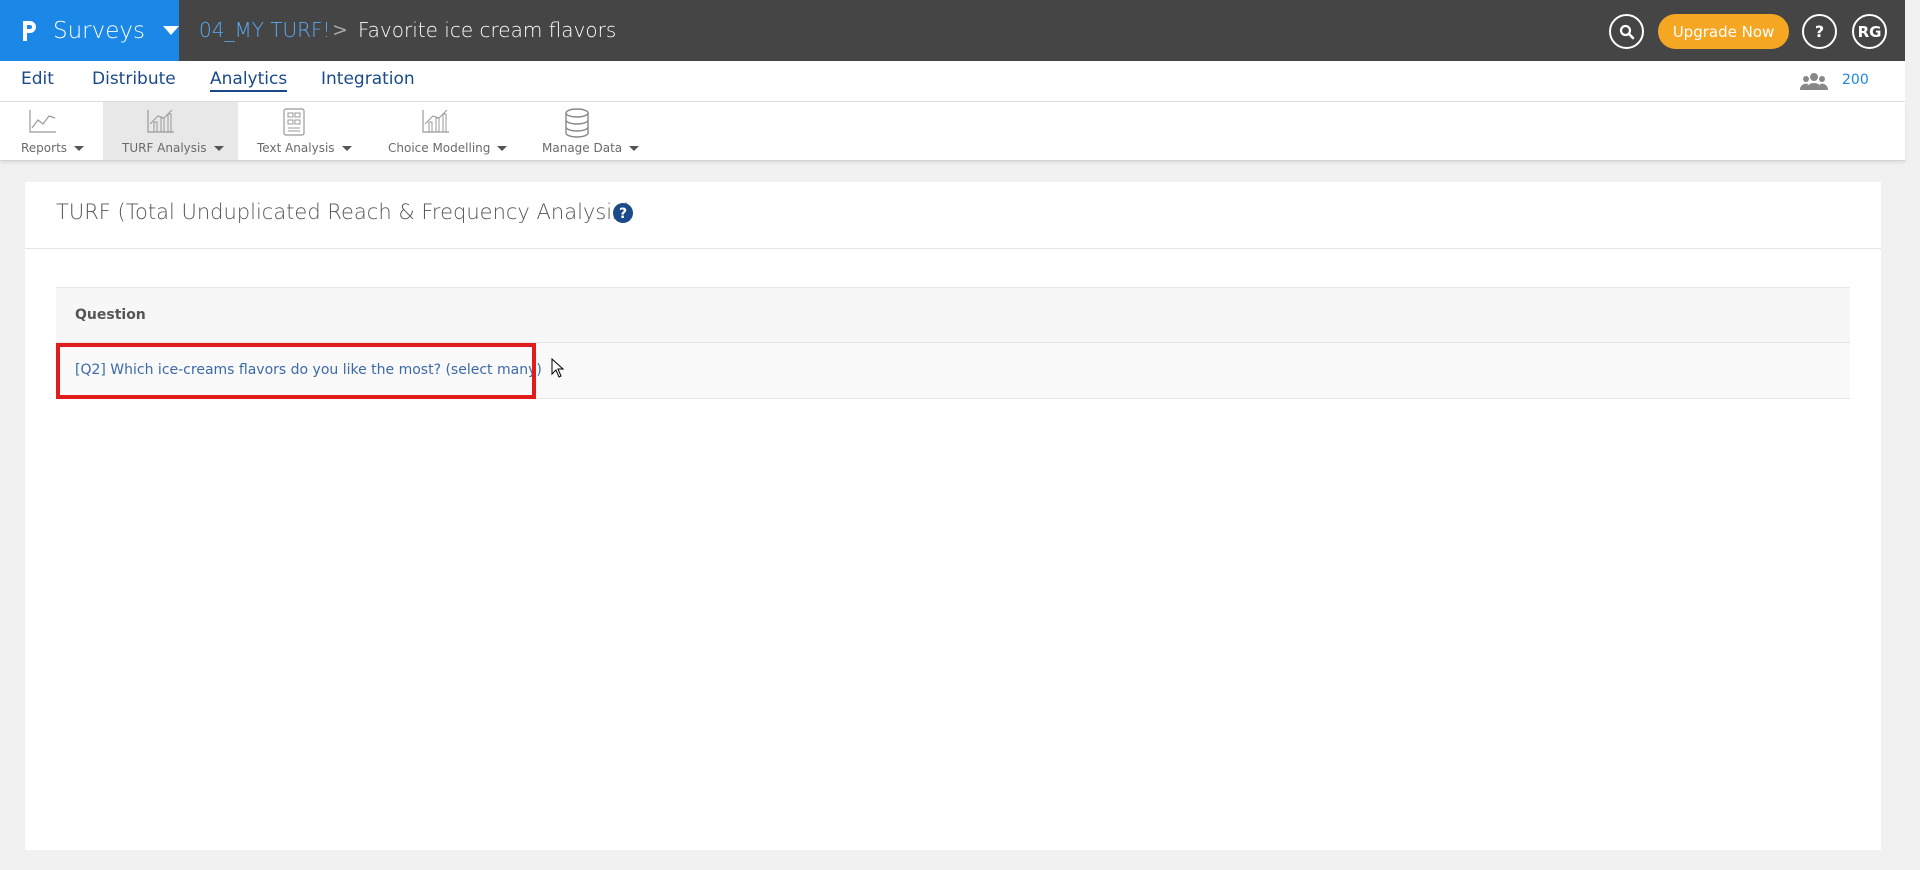 The height and width of the screenshot is (870, 1920). I want to click on help-button: ?, so click(1819, 31).